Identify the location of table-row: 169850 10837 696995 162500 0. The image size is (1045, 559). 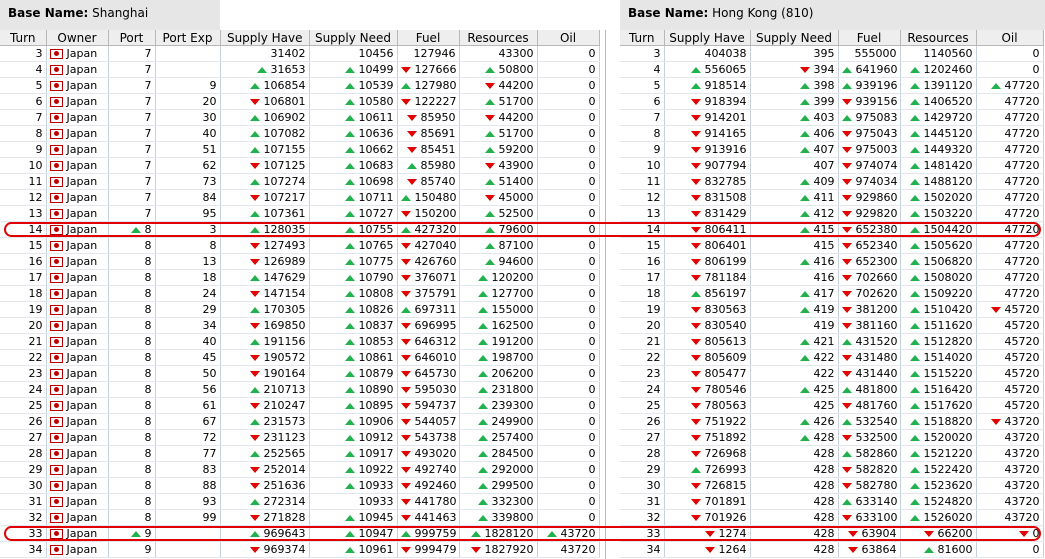
(410, 325).